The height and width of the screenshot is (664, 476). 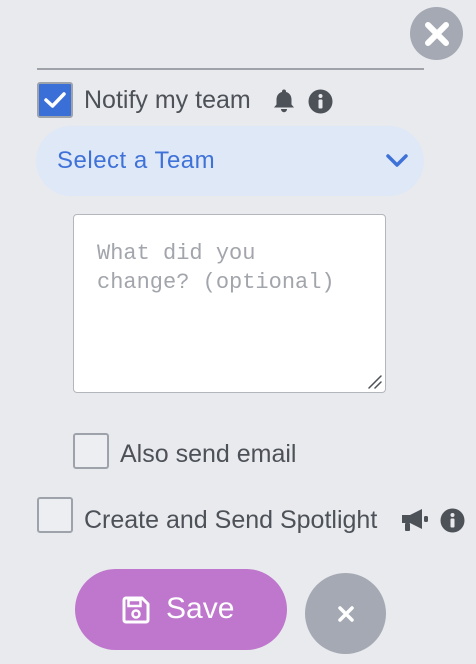 I want to click on spotlight-info-icon, so click(x=452, y=520).